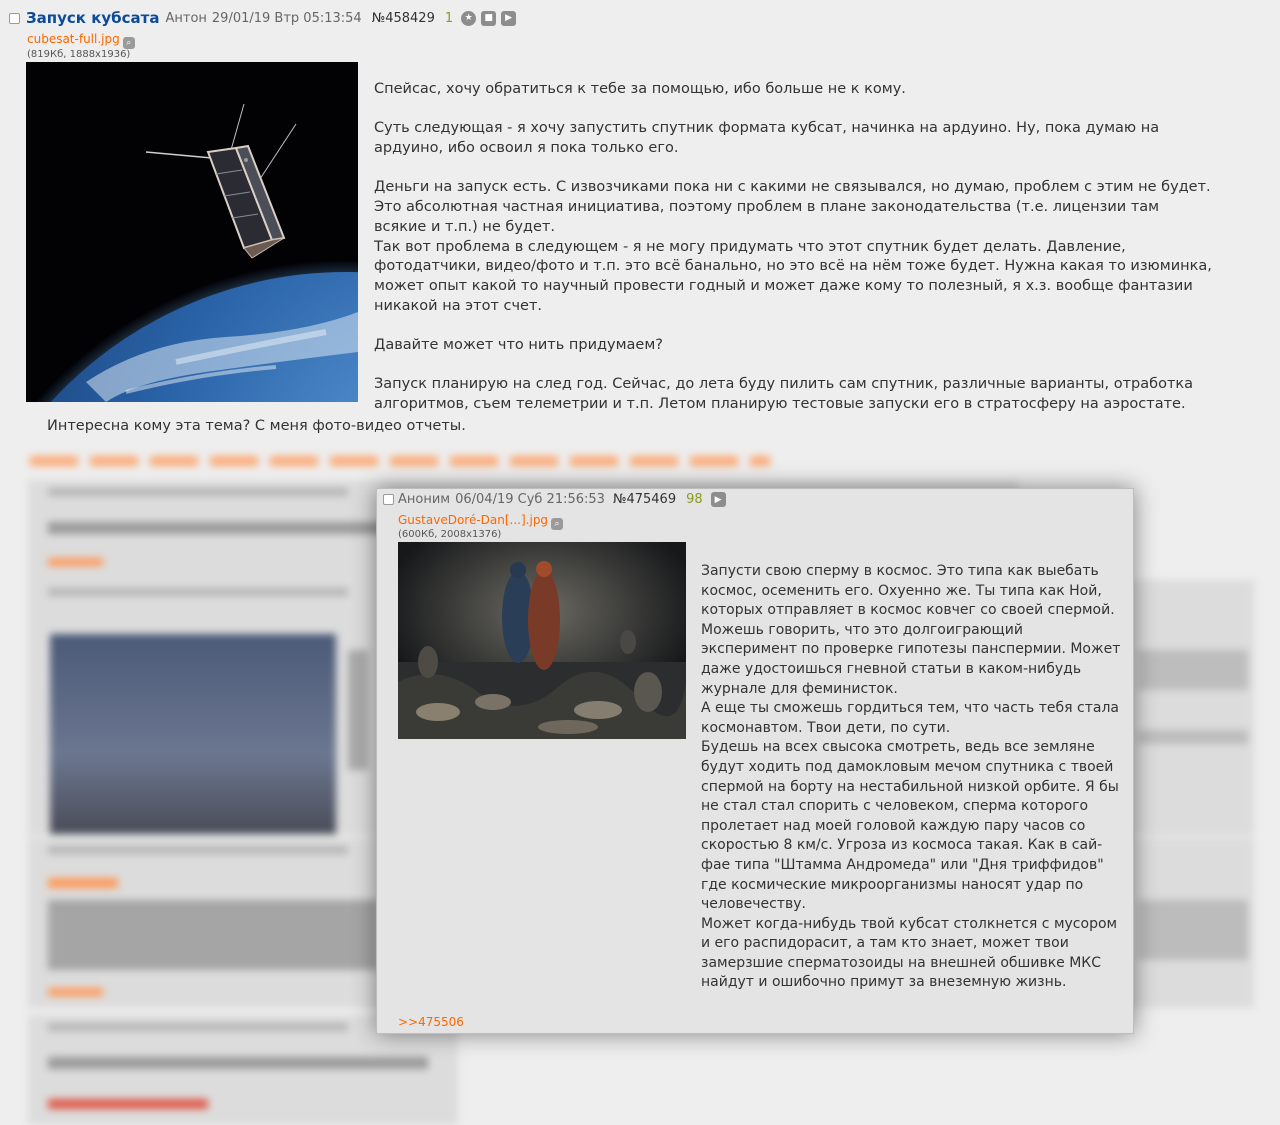 This screenshot has height=1125, width=1280. I want to click on op-paragraph: Давайте может что нить придумаем?, so click(518, 345).